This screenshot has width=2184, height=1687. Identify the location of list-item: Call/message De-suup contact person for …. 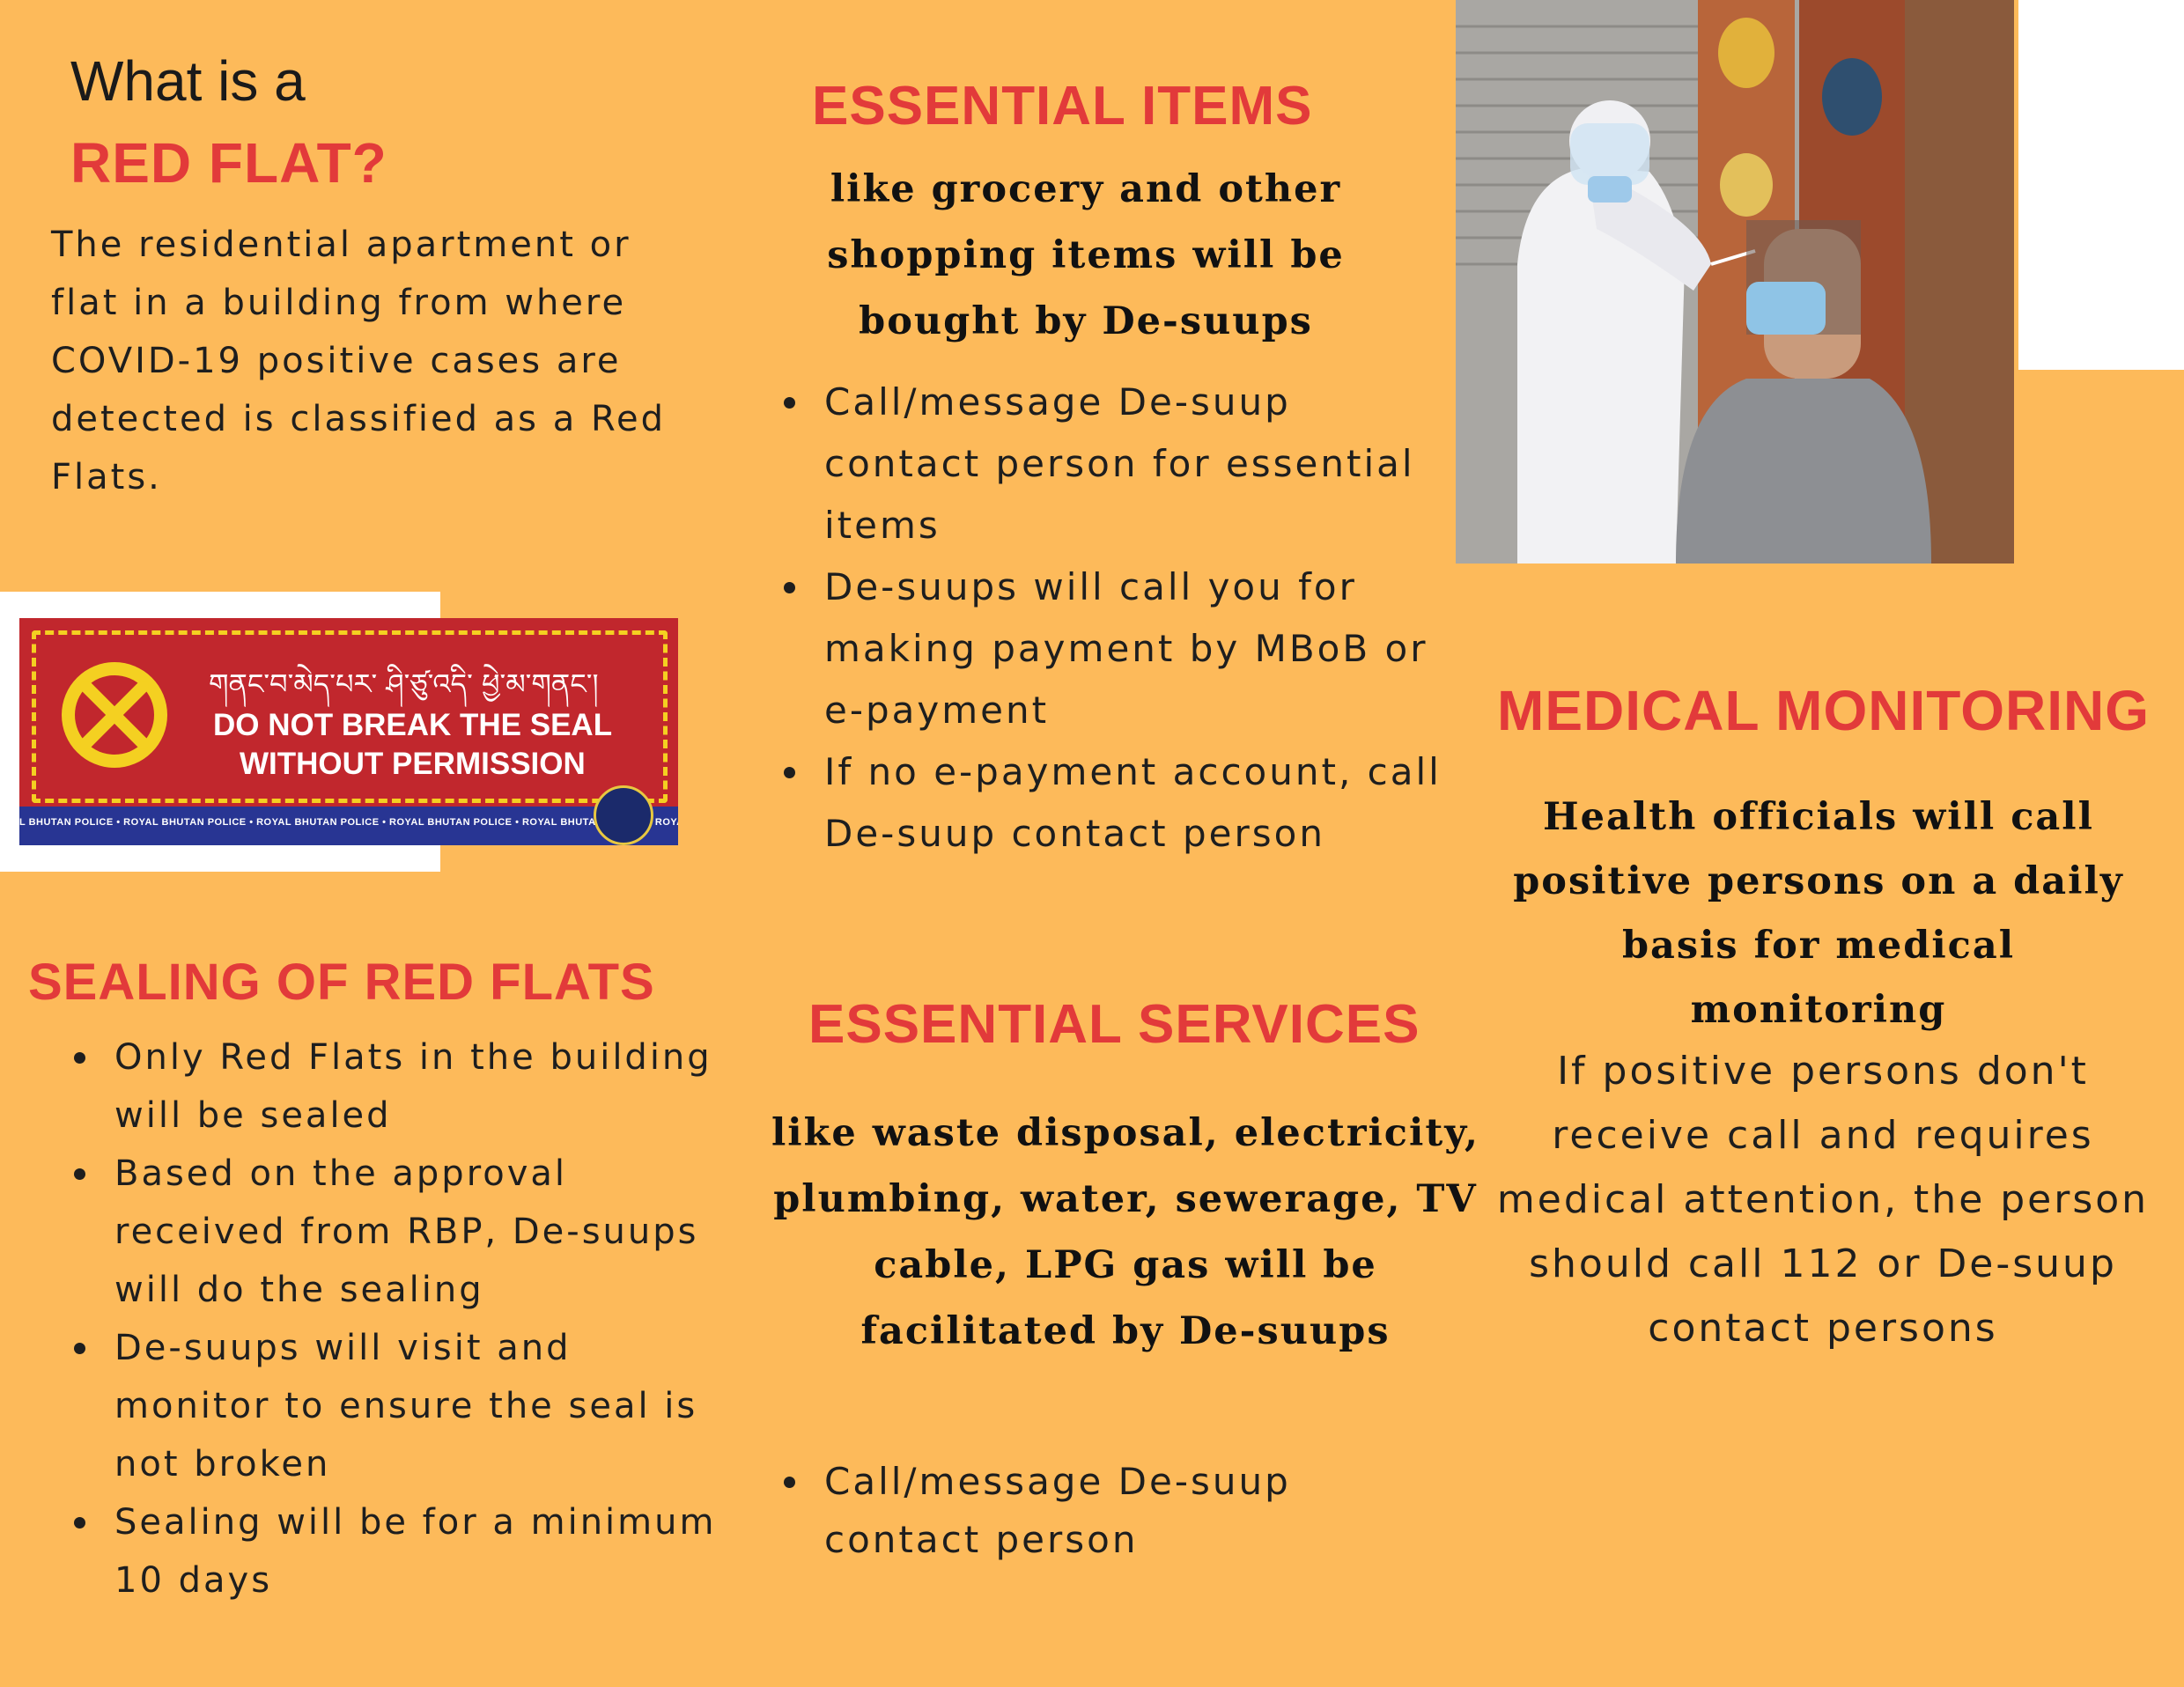
(1115, 464).